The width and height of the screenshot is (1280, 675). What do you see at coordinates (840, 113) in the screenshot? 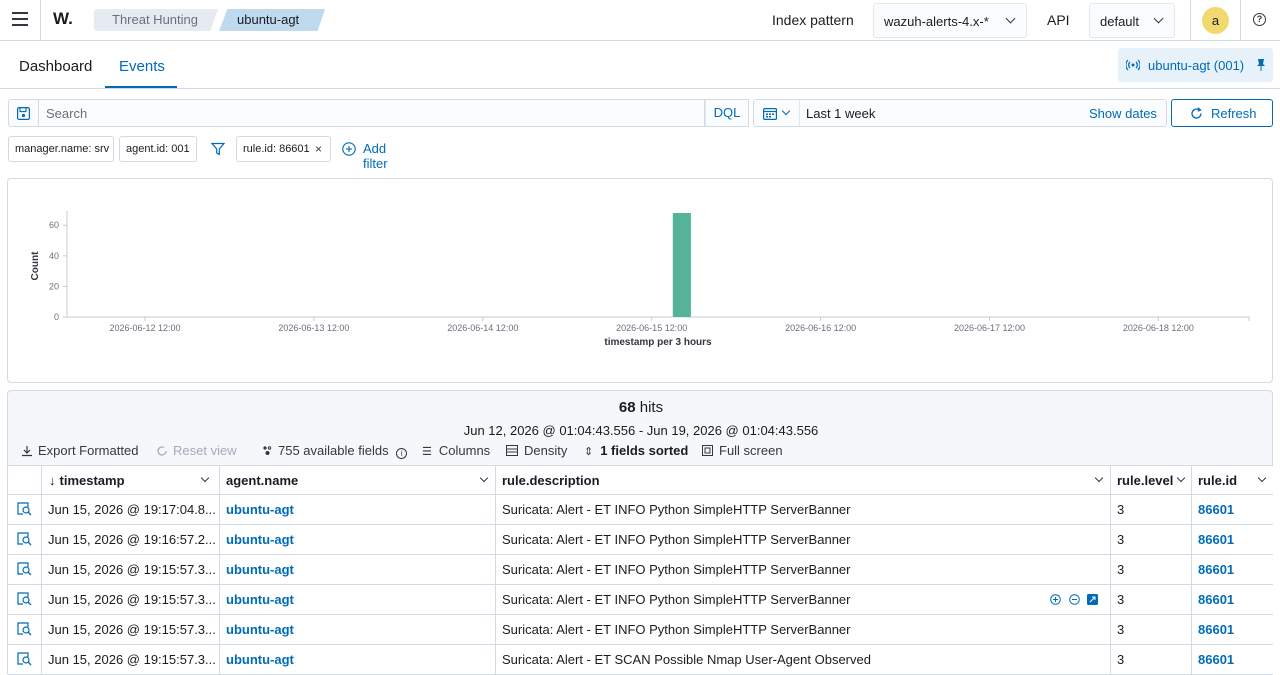
I see `date-range-label: Last 1 week` at bounding box center [840, 113].